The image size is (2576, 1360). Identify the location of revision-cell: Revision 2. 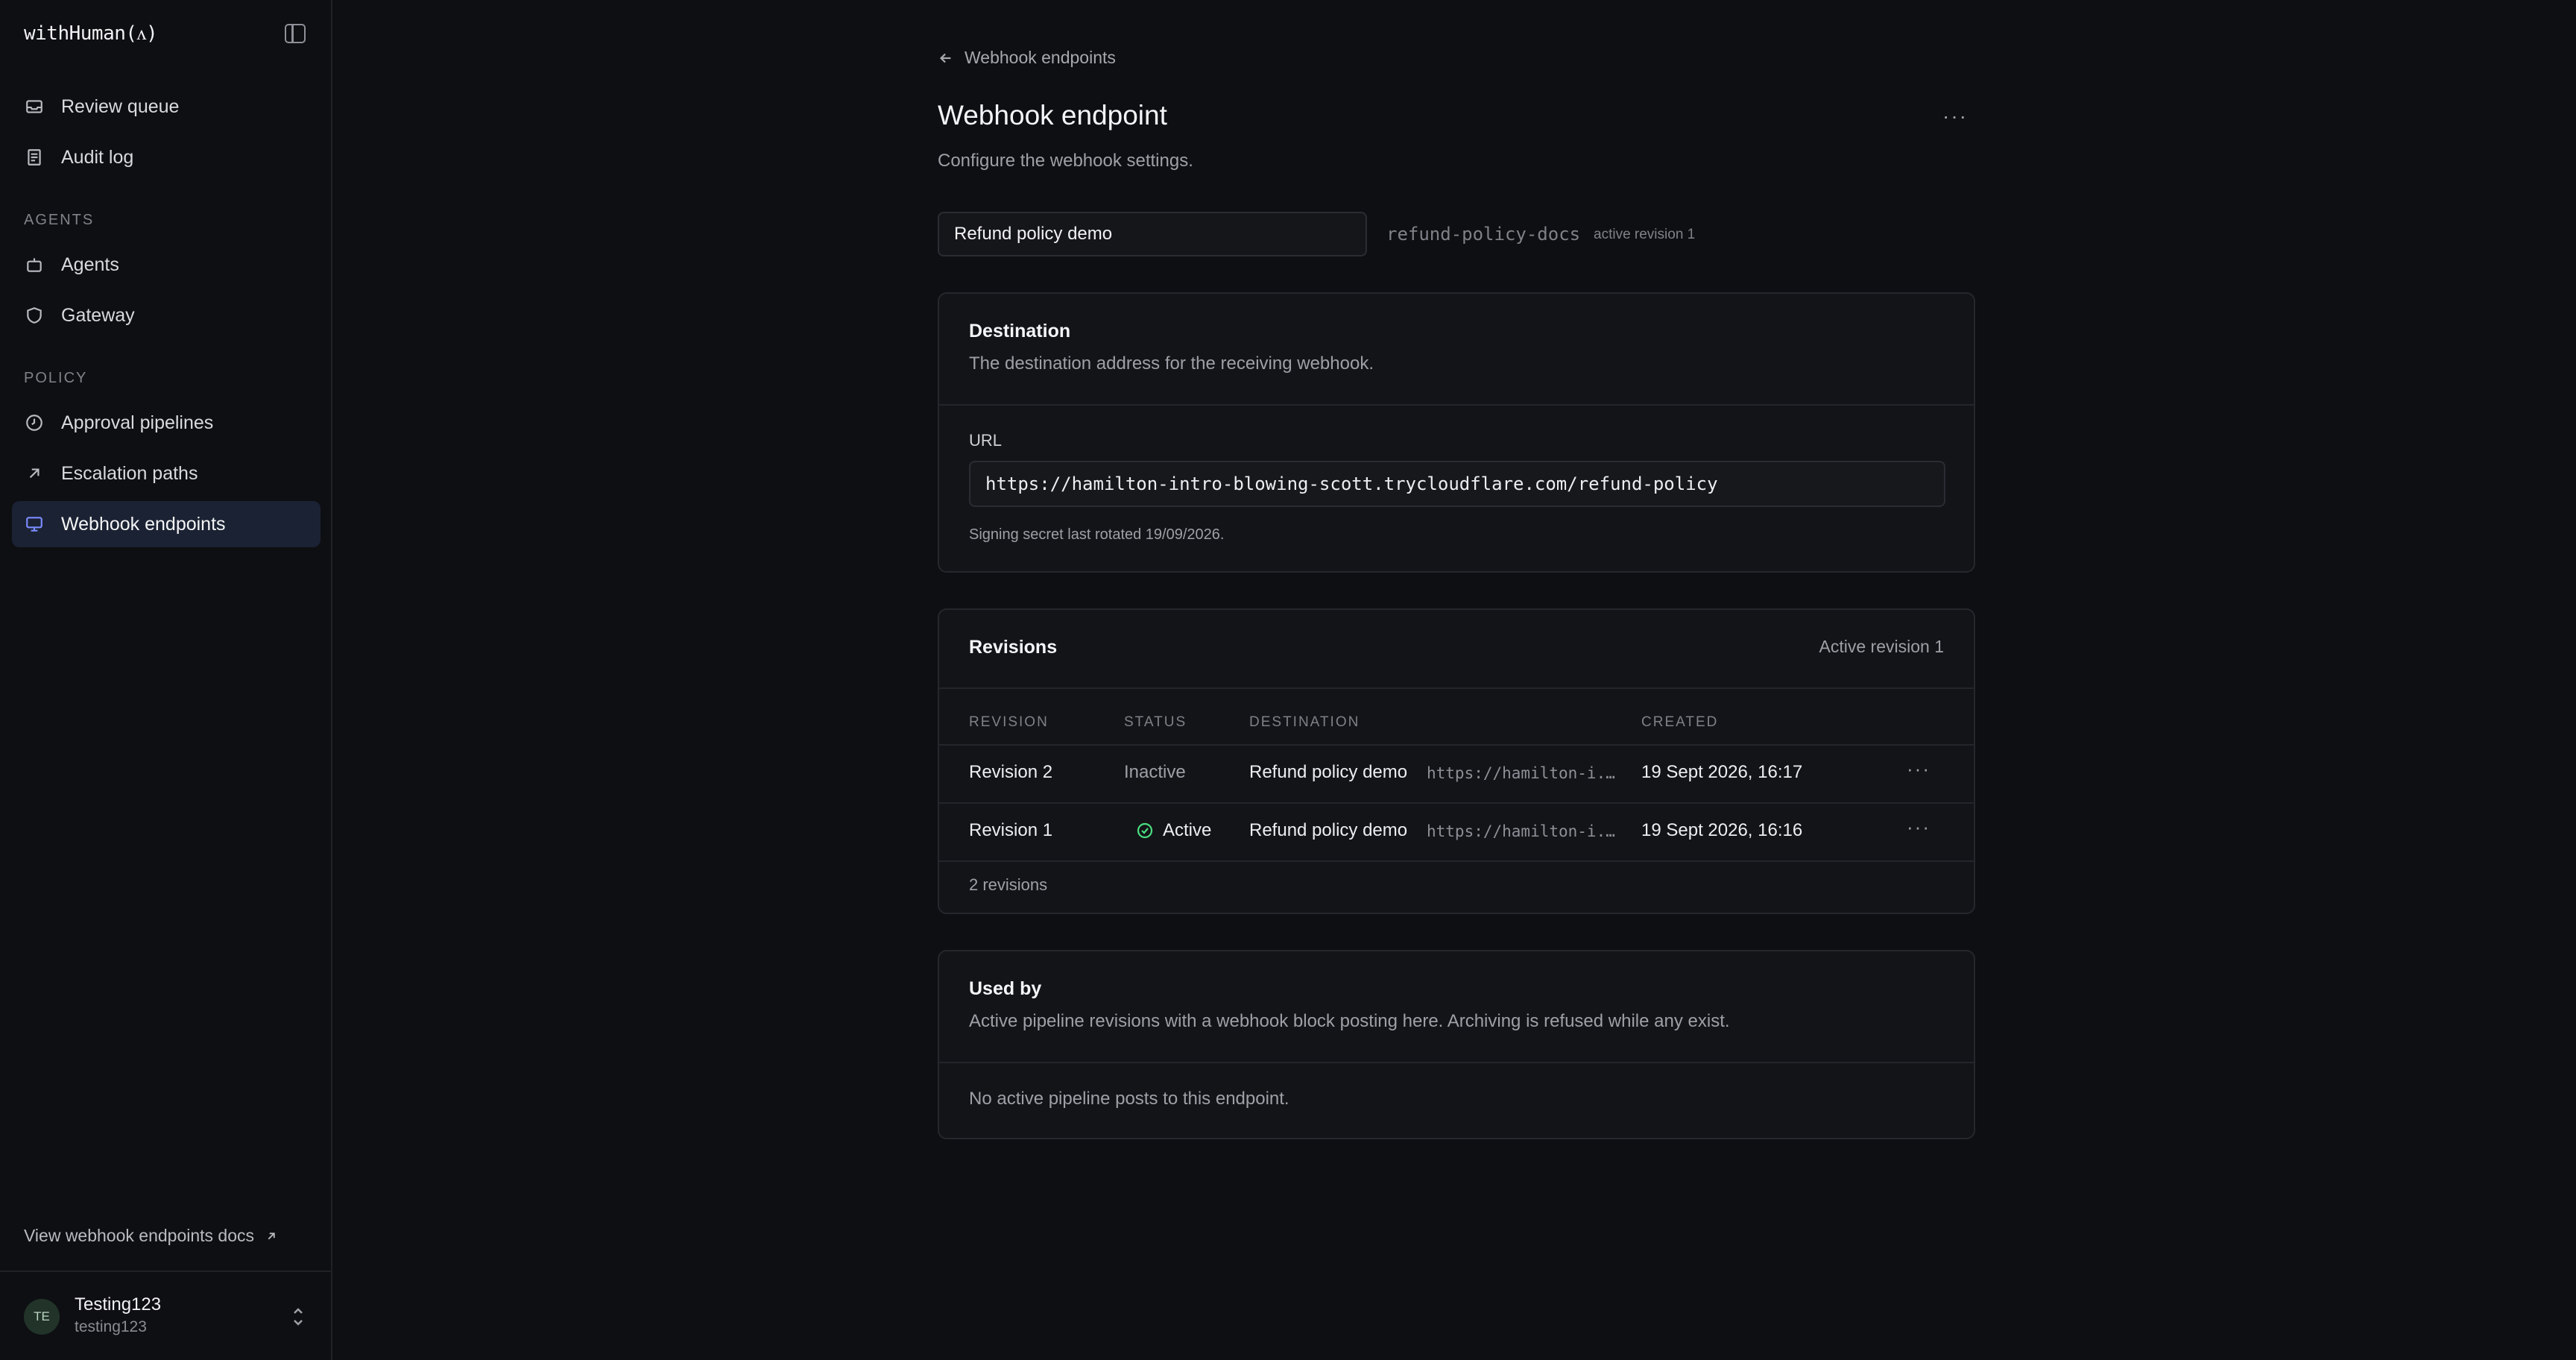
(1011, 772).